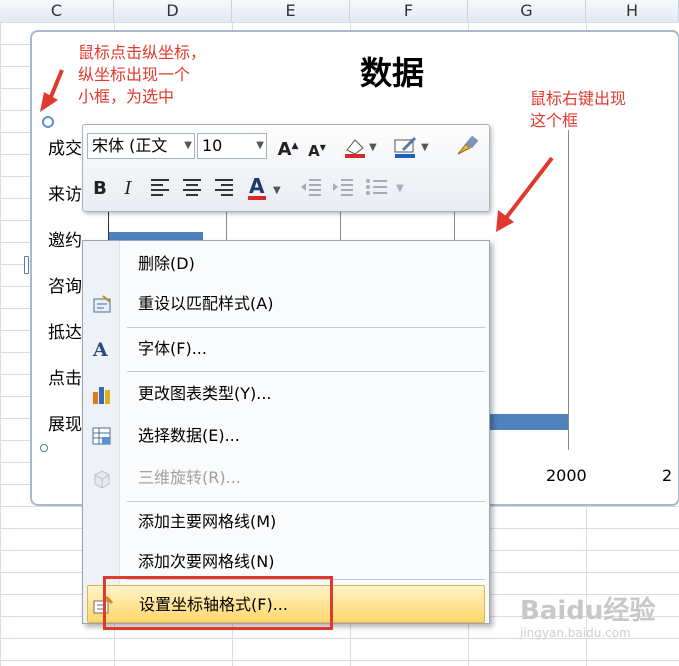  I want to click on font-size-value: 10, so click(212, 145).